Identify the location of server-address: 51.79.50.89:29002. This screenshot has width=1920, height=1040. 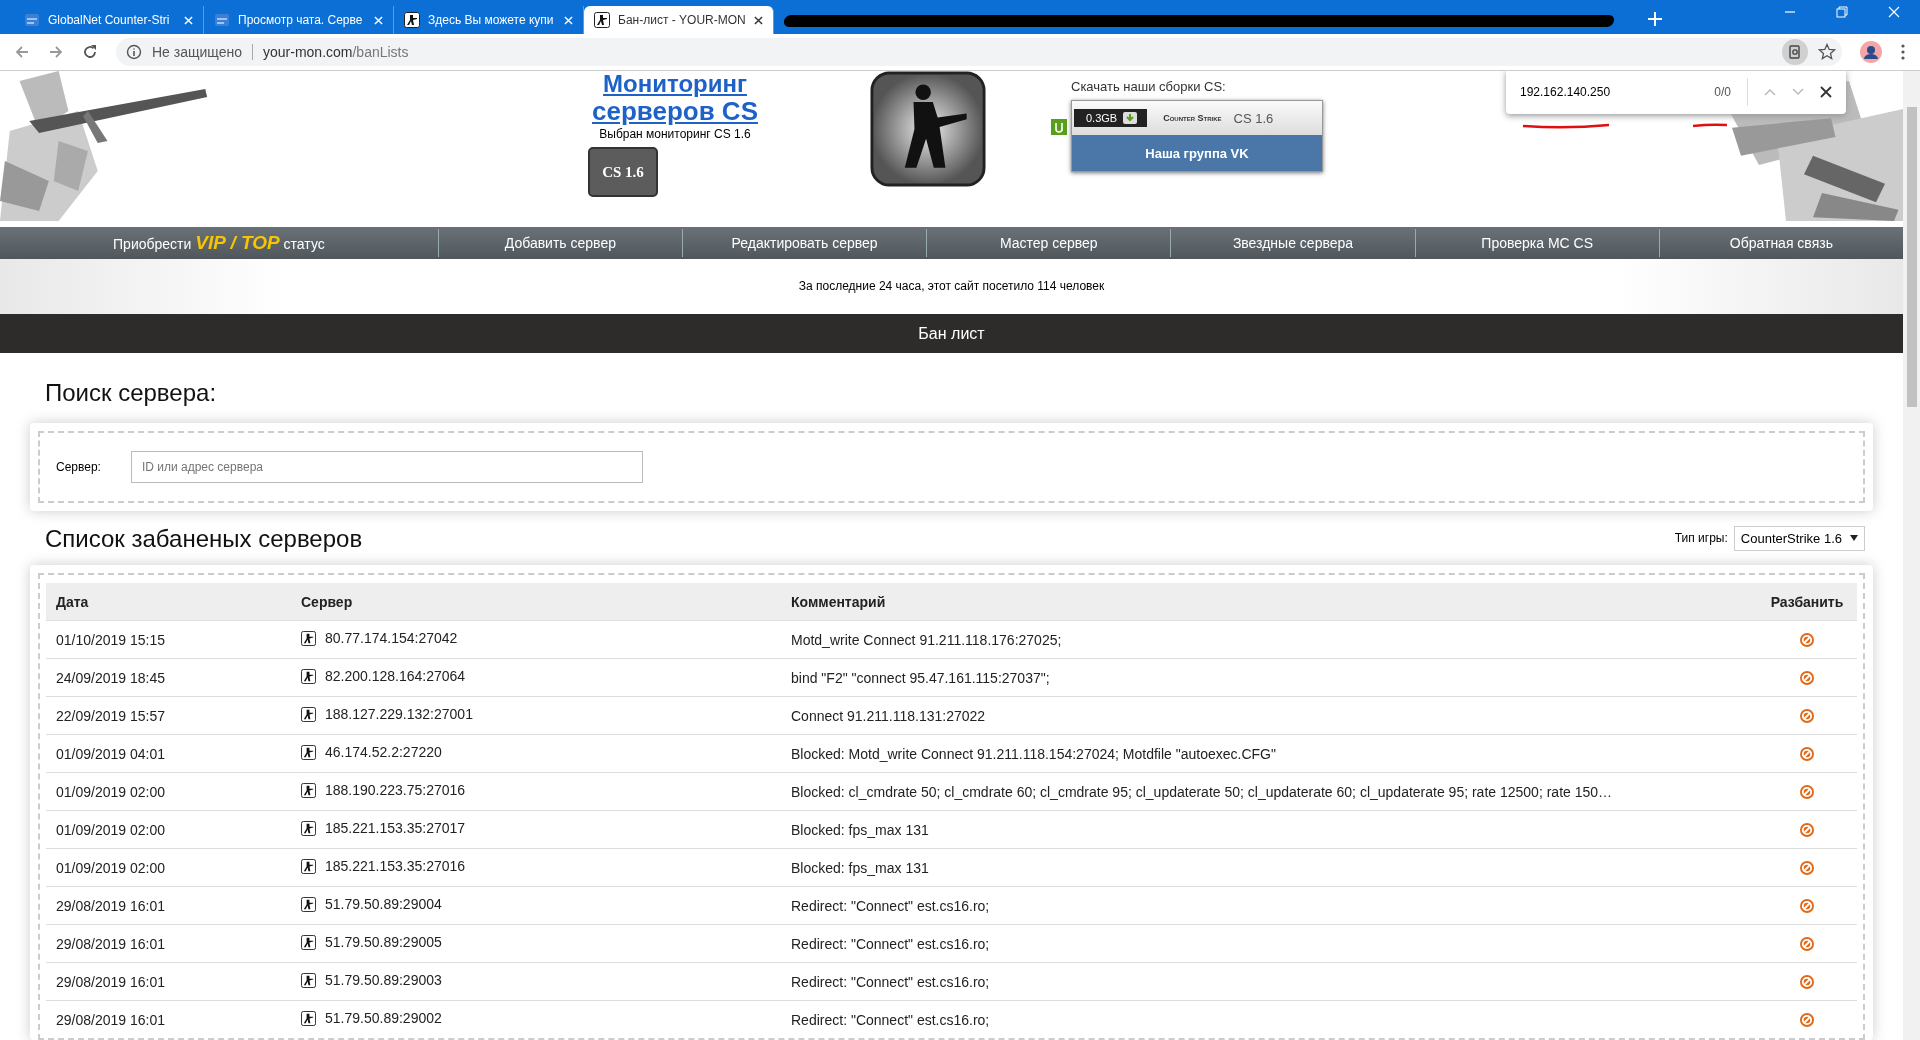
(383, 1018).